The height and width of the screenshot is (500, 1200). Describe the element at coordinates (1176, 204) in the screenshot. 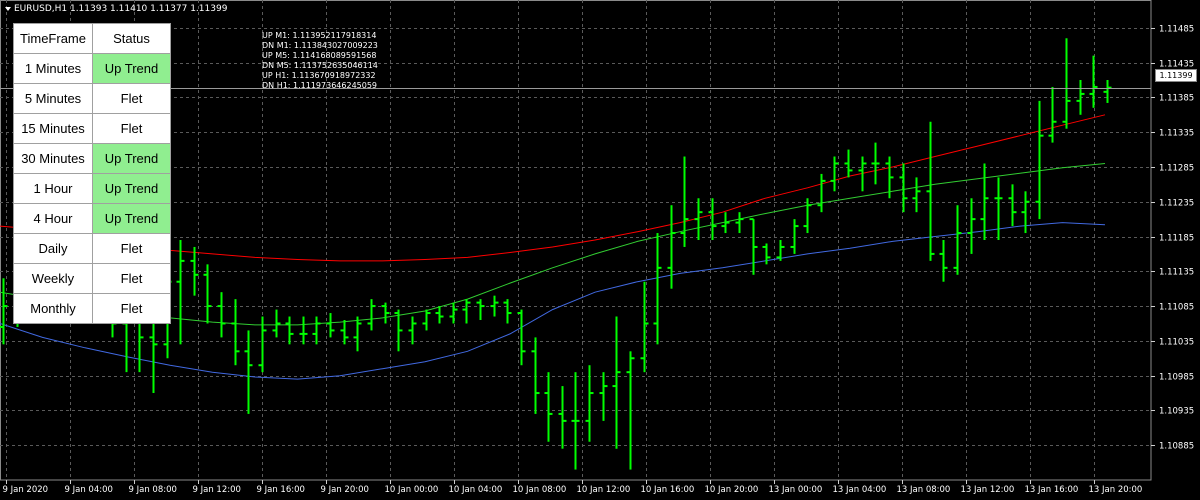

I see `y-tick-label: 1.11235` at that location.